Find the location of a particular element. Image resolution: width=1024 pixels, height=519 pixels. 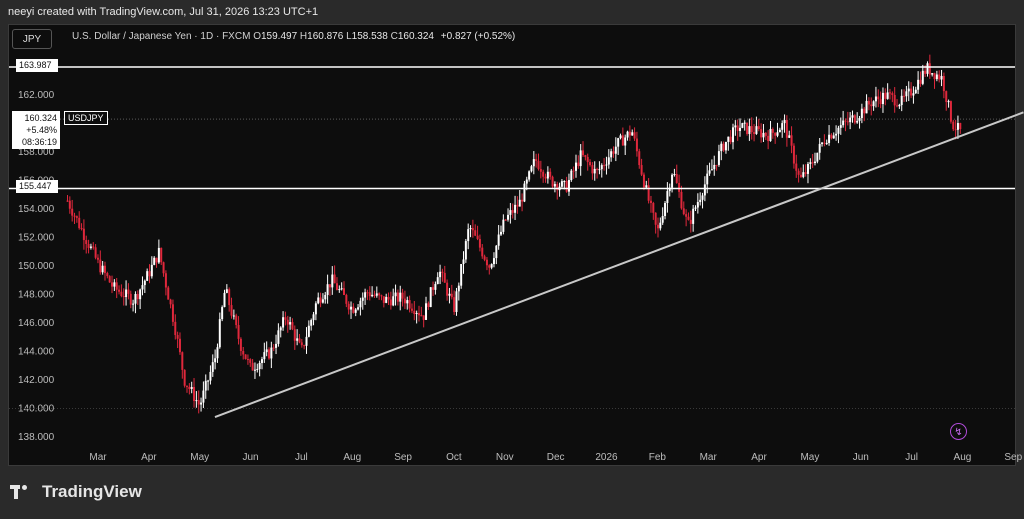

x-tick-label: Sep is located at coordinates (1013, 457).